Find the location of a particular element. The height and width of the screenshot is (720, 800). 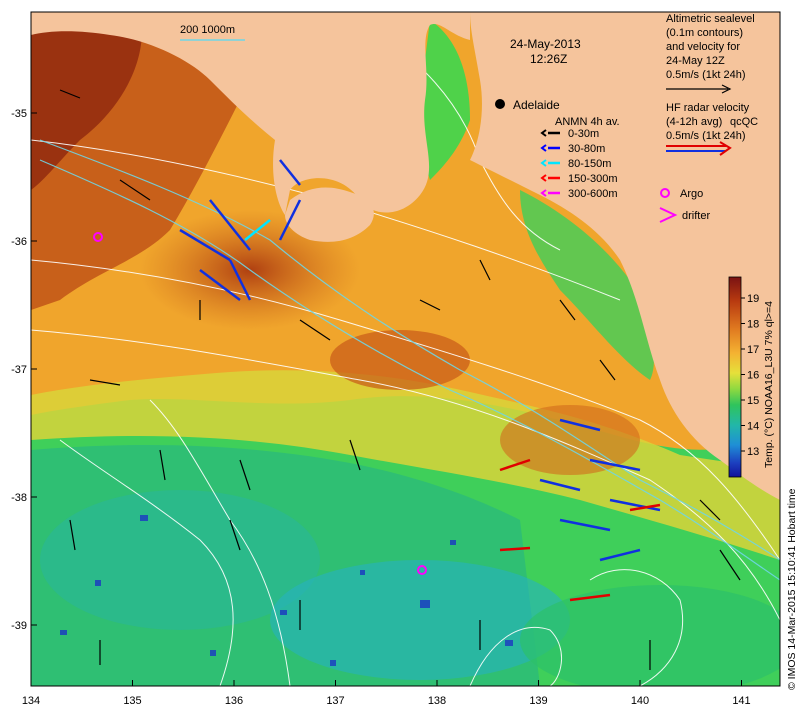

anmn-legend-label: 30-80m is located at coordinates (586, 149).